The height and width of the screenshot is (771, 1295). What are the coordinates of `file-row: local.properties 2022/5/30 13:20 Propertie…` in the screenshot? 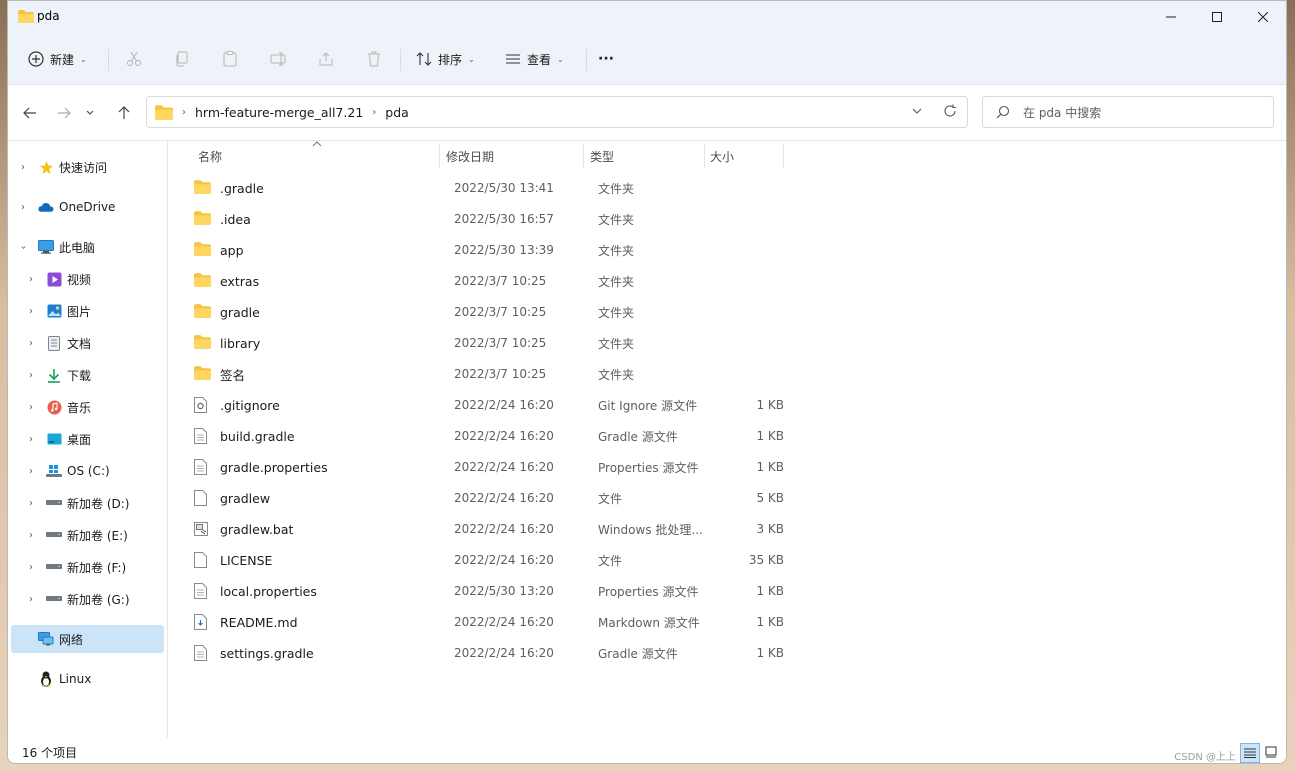 It's located at (483, 591).